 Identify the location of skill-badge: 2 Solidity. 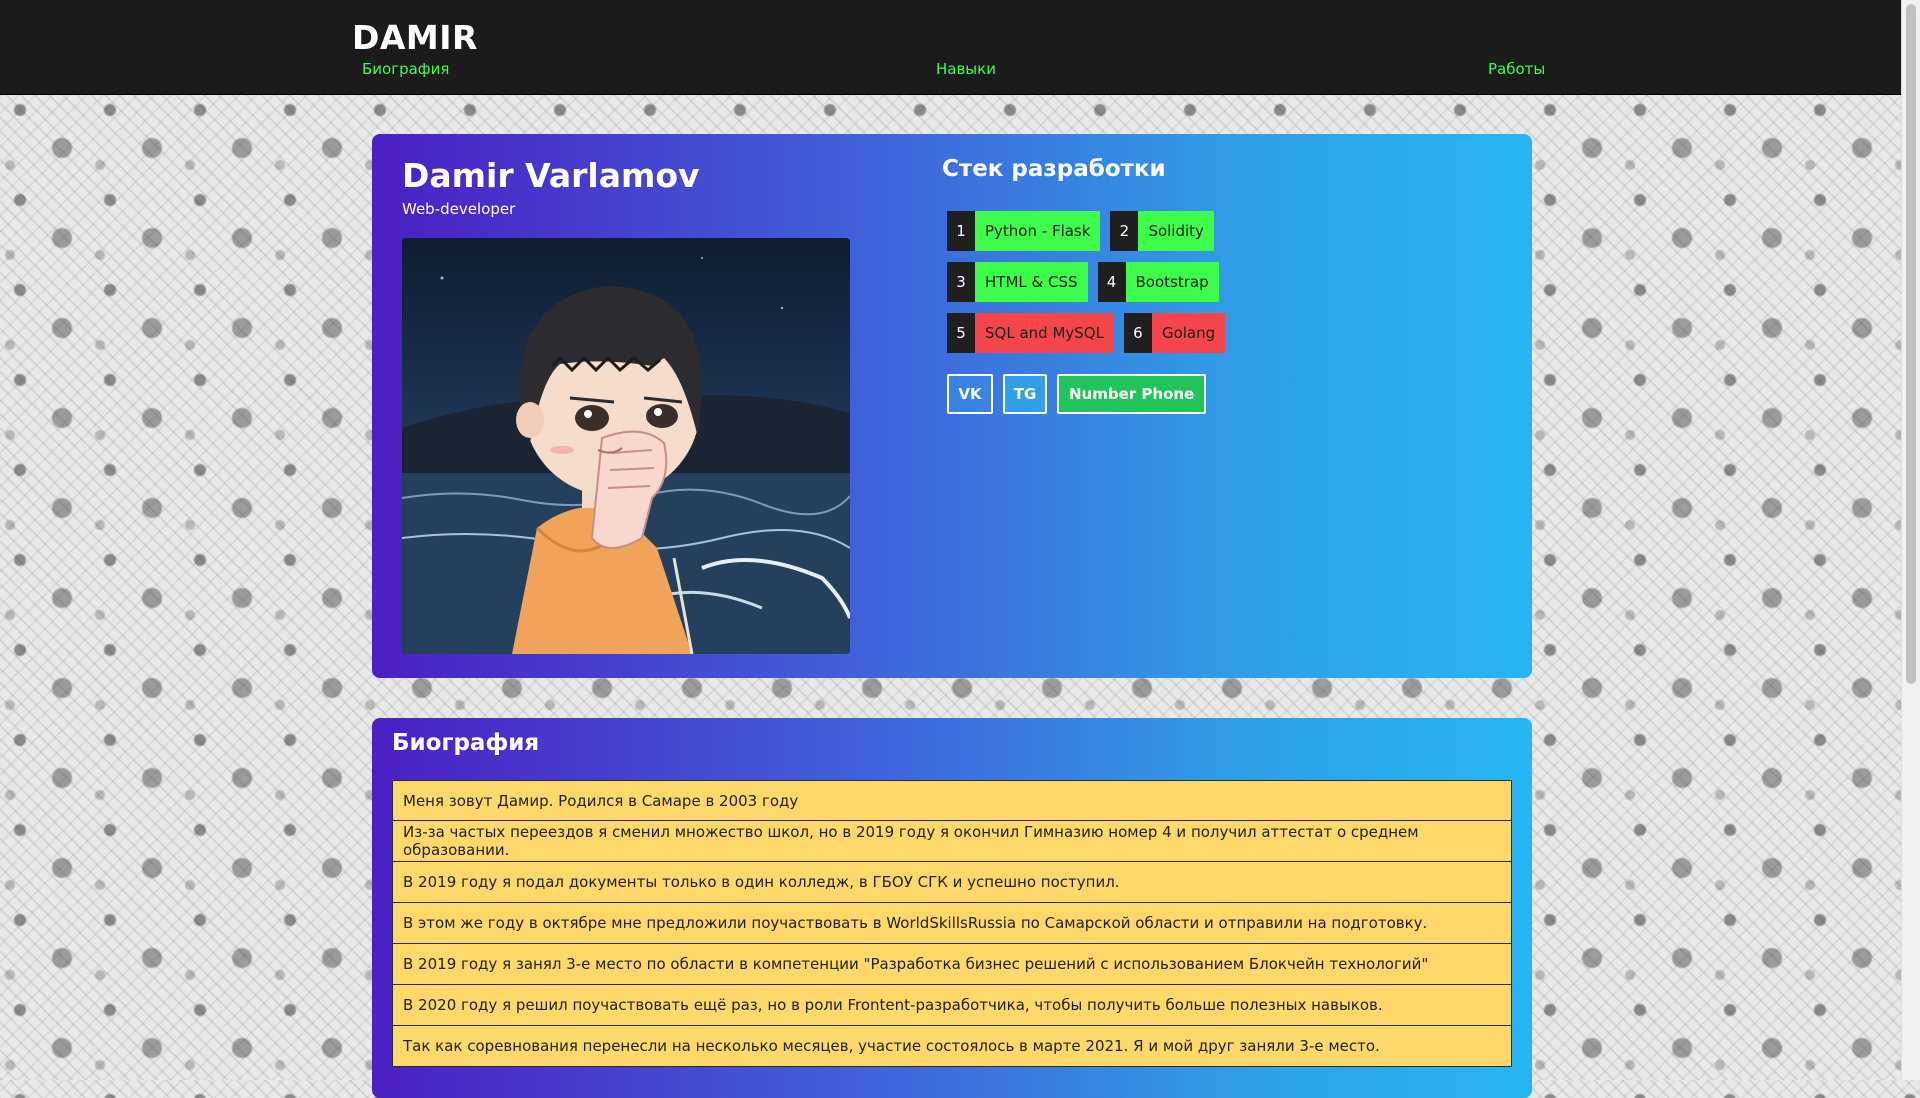
(1162, 231).